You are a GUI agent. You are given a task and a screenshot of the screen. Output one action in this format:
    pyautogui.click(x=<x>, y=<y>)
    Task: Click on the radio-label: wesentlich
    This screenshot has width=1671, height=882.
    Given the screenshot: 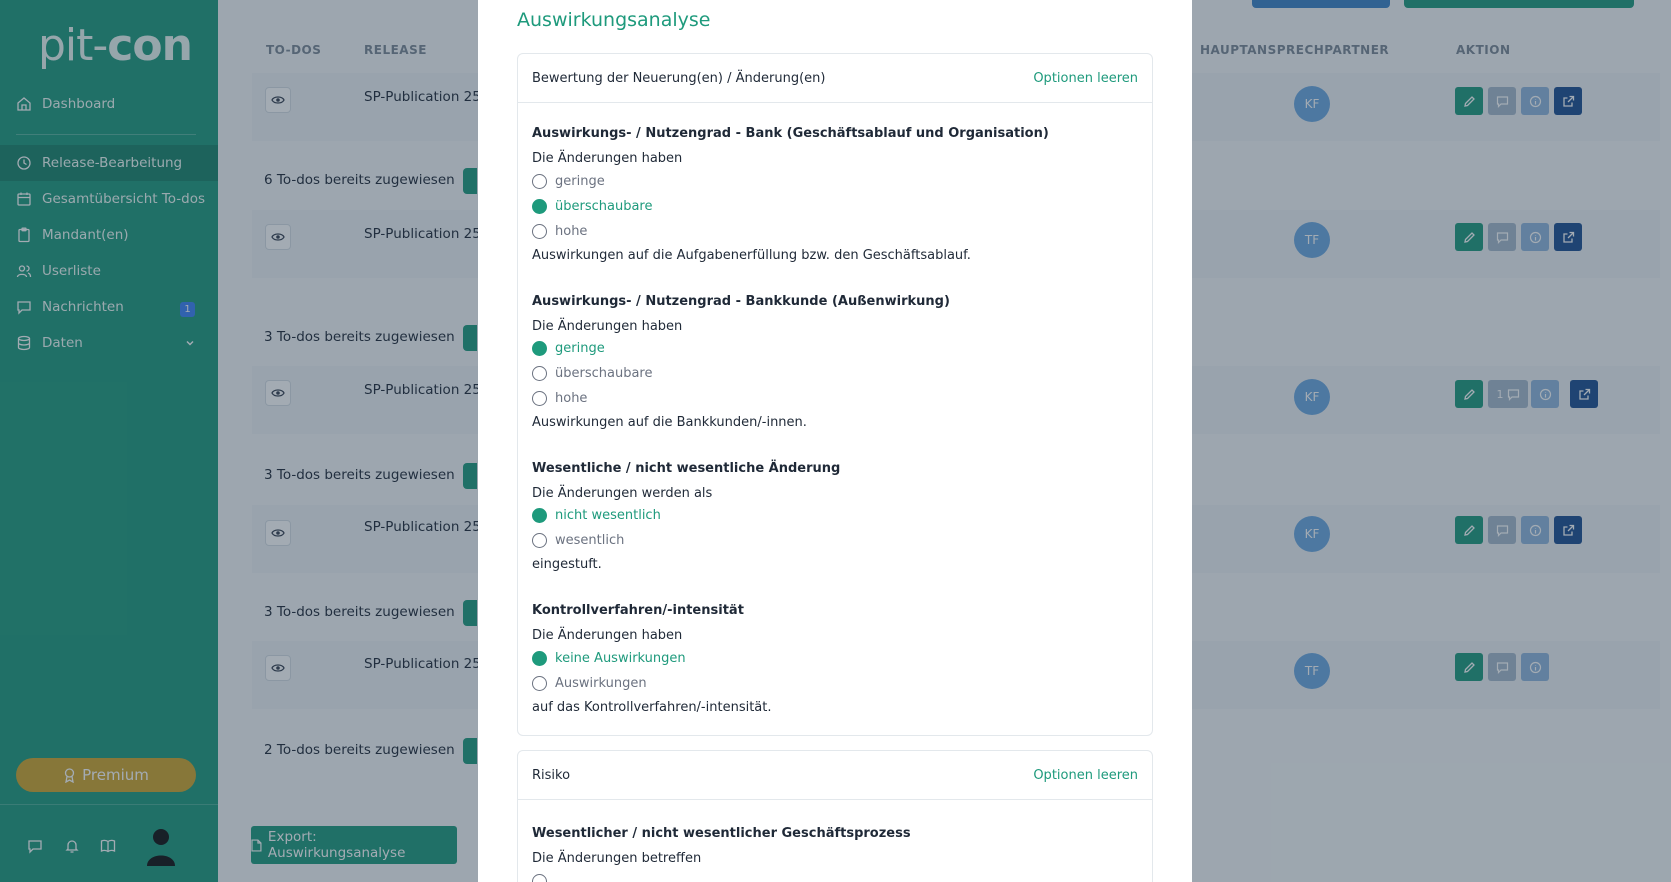 What is the action you would take?
    pyautogui.click(x=590, y=540)
    